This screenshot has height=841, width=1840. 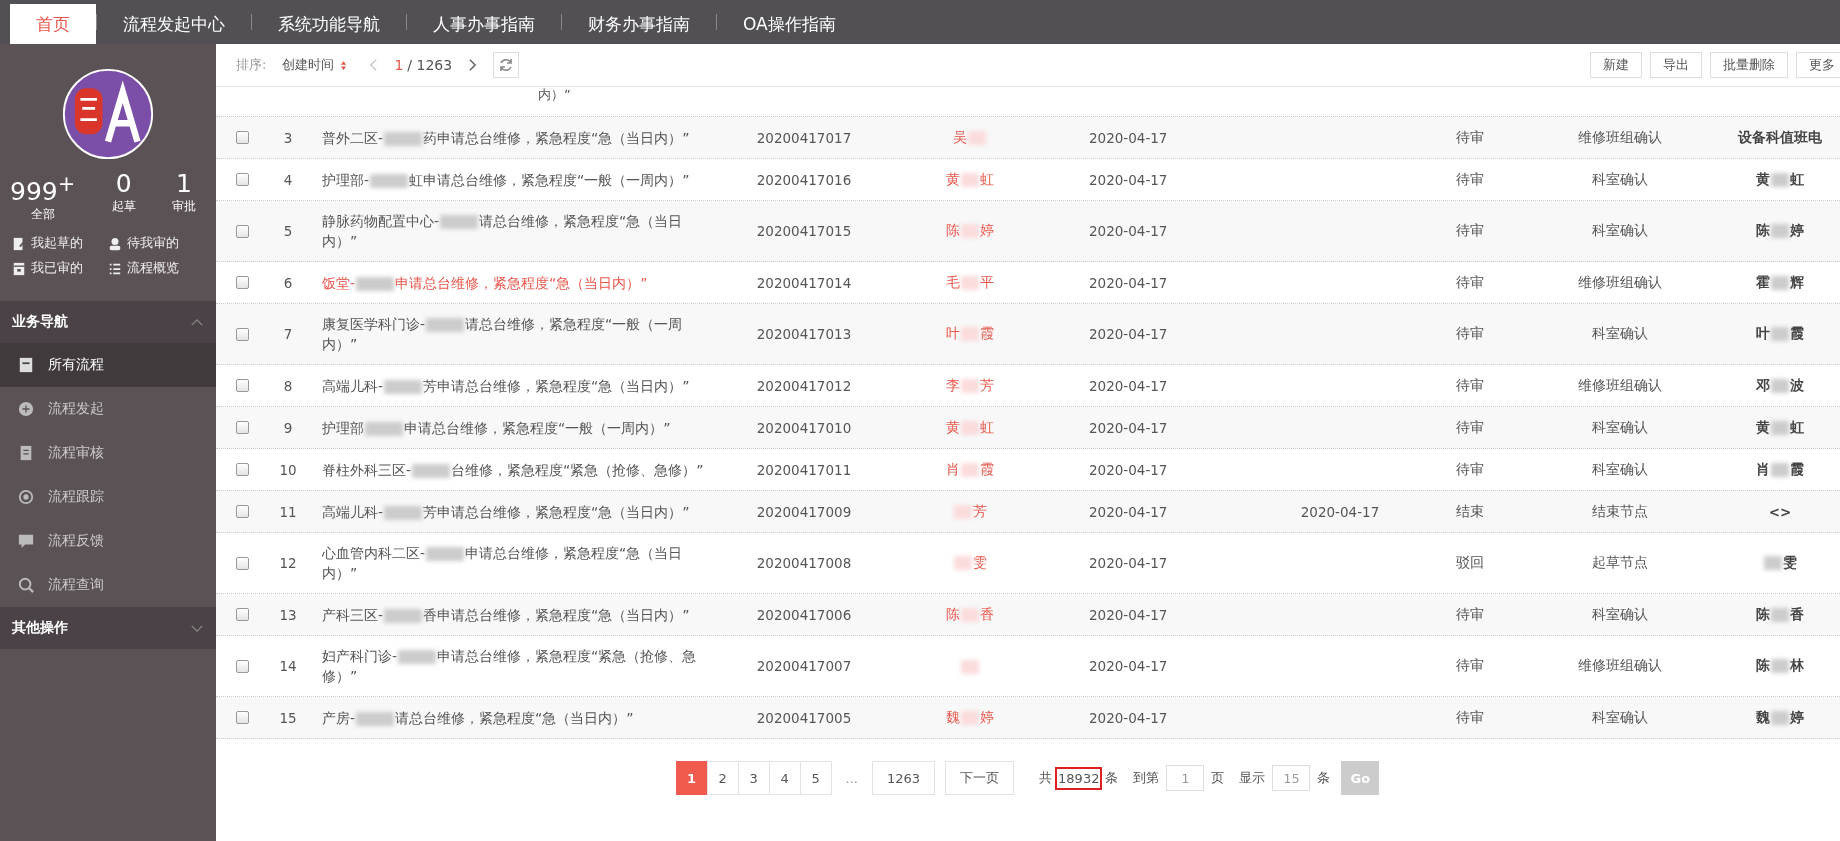 What do you see at coordinates (288, 231) in the screenshot?
I see `table-cell: 5` at bounding box center [288, 231].